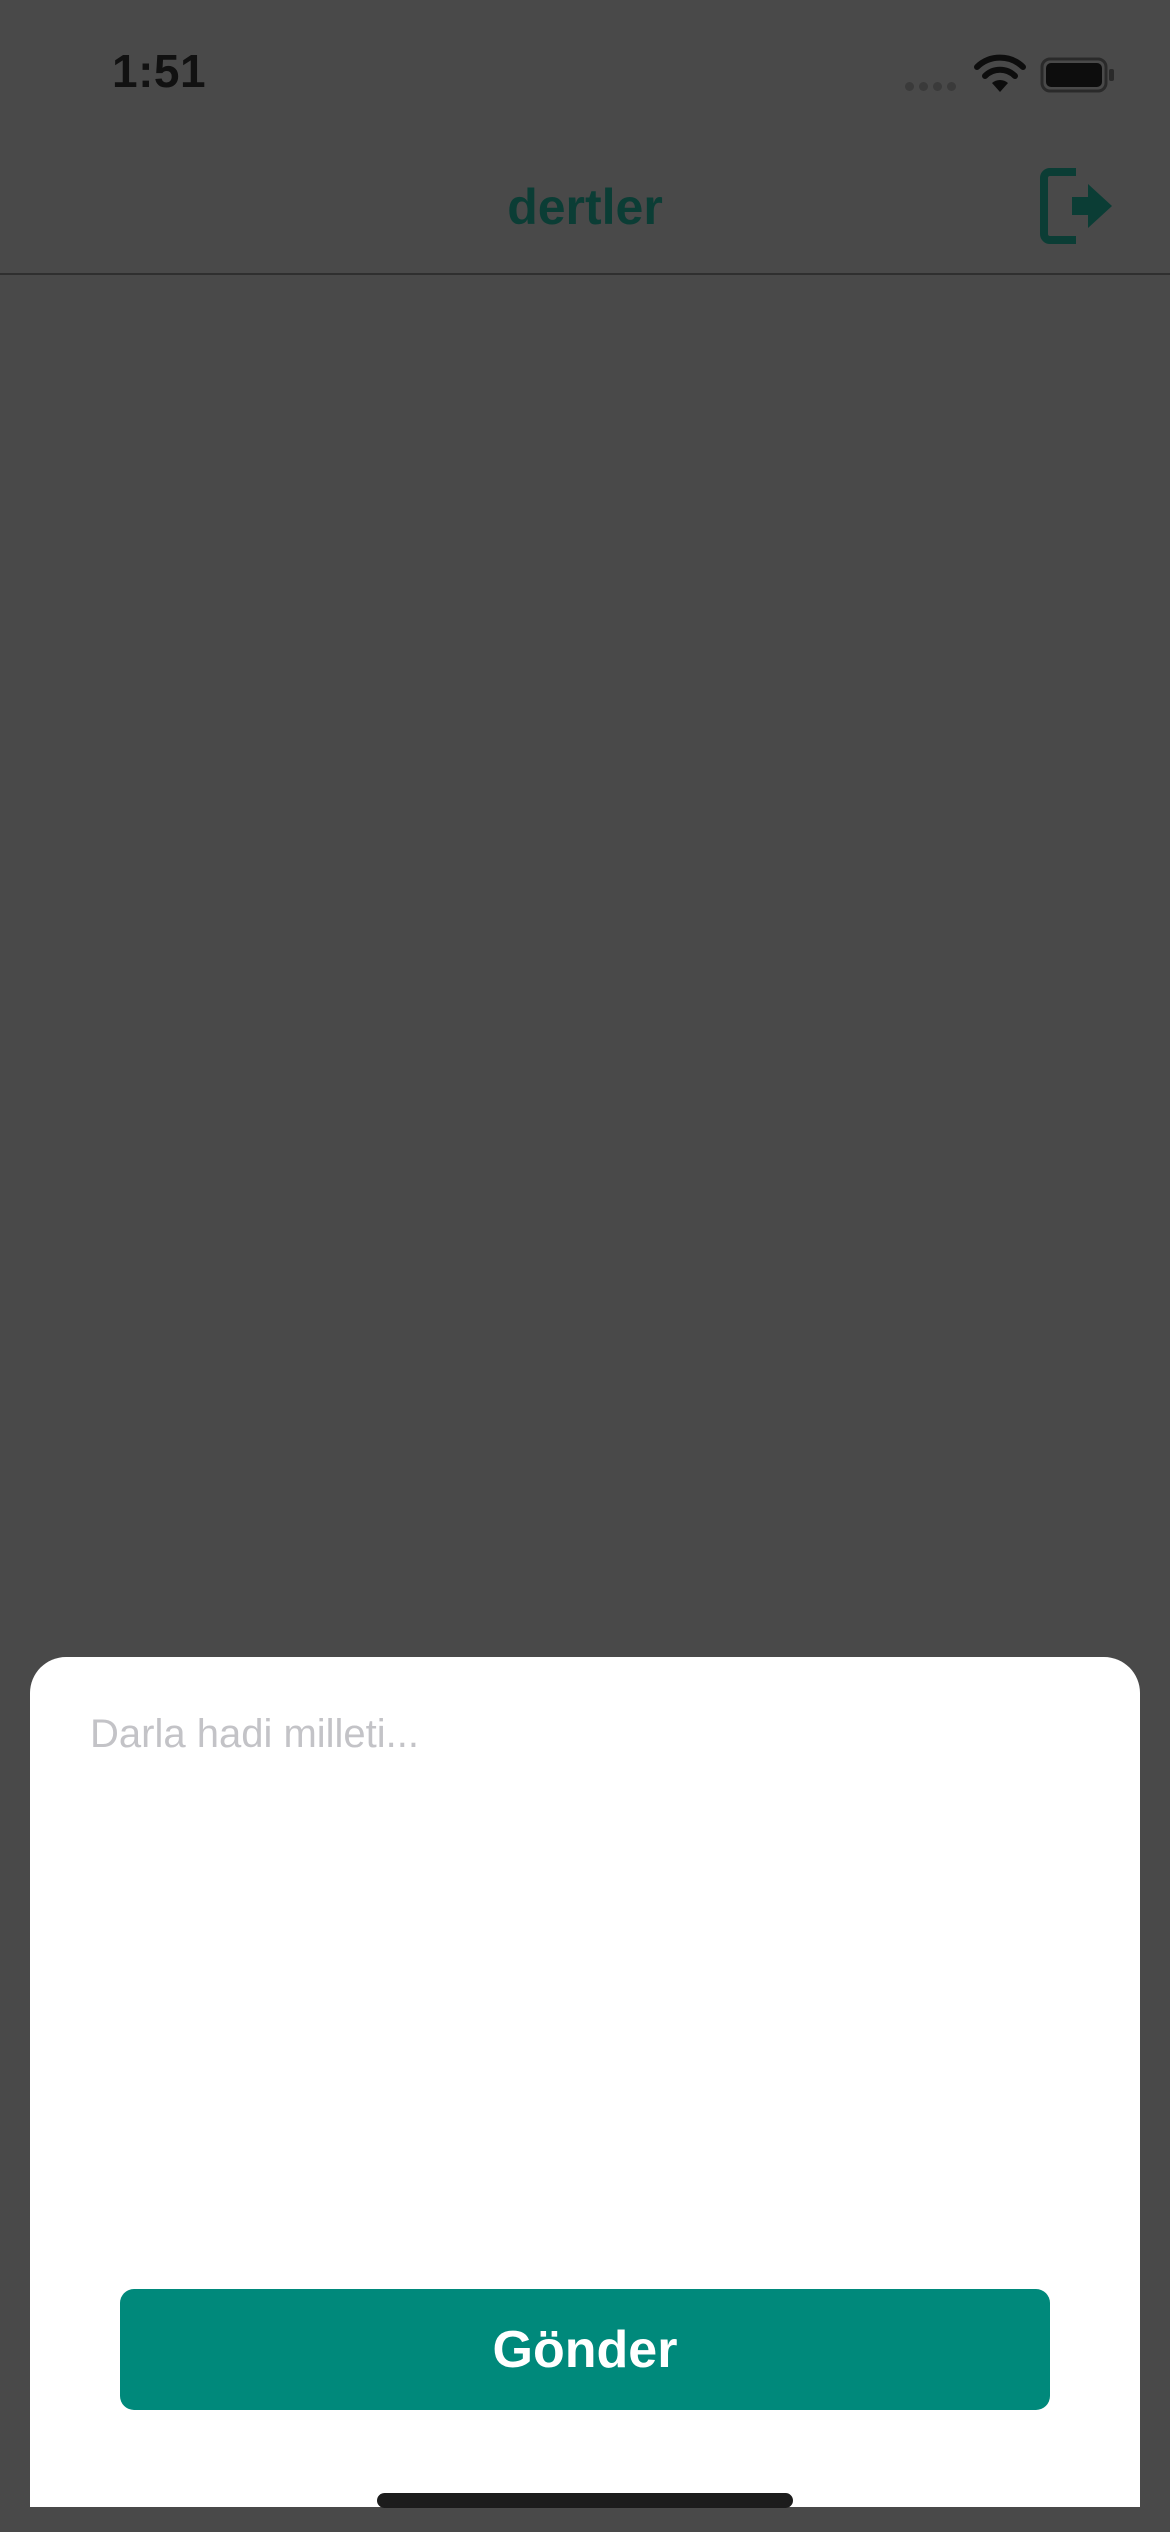 Image resolution: width=1170 pixels, height=2532 pixels. What do you see at coordinates (1076, 206) in the screenshot?
I see `logout-icon` at bounding box center [1076, 206].